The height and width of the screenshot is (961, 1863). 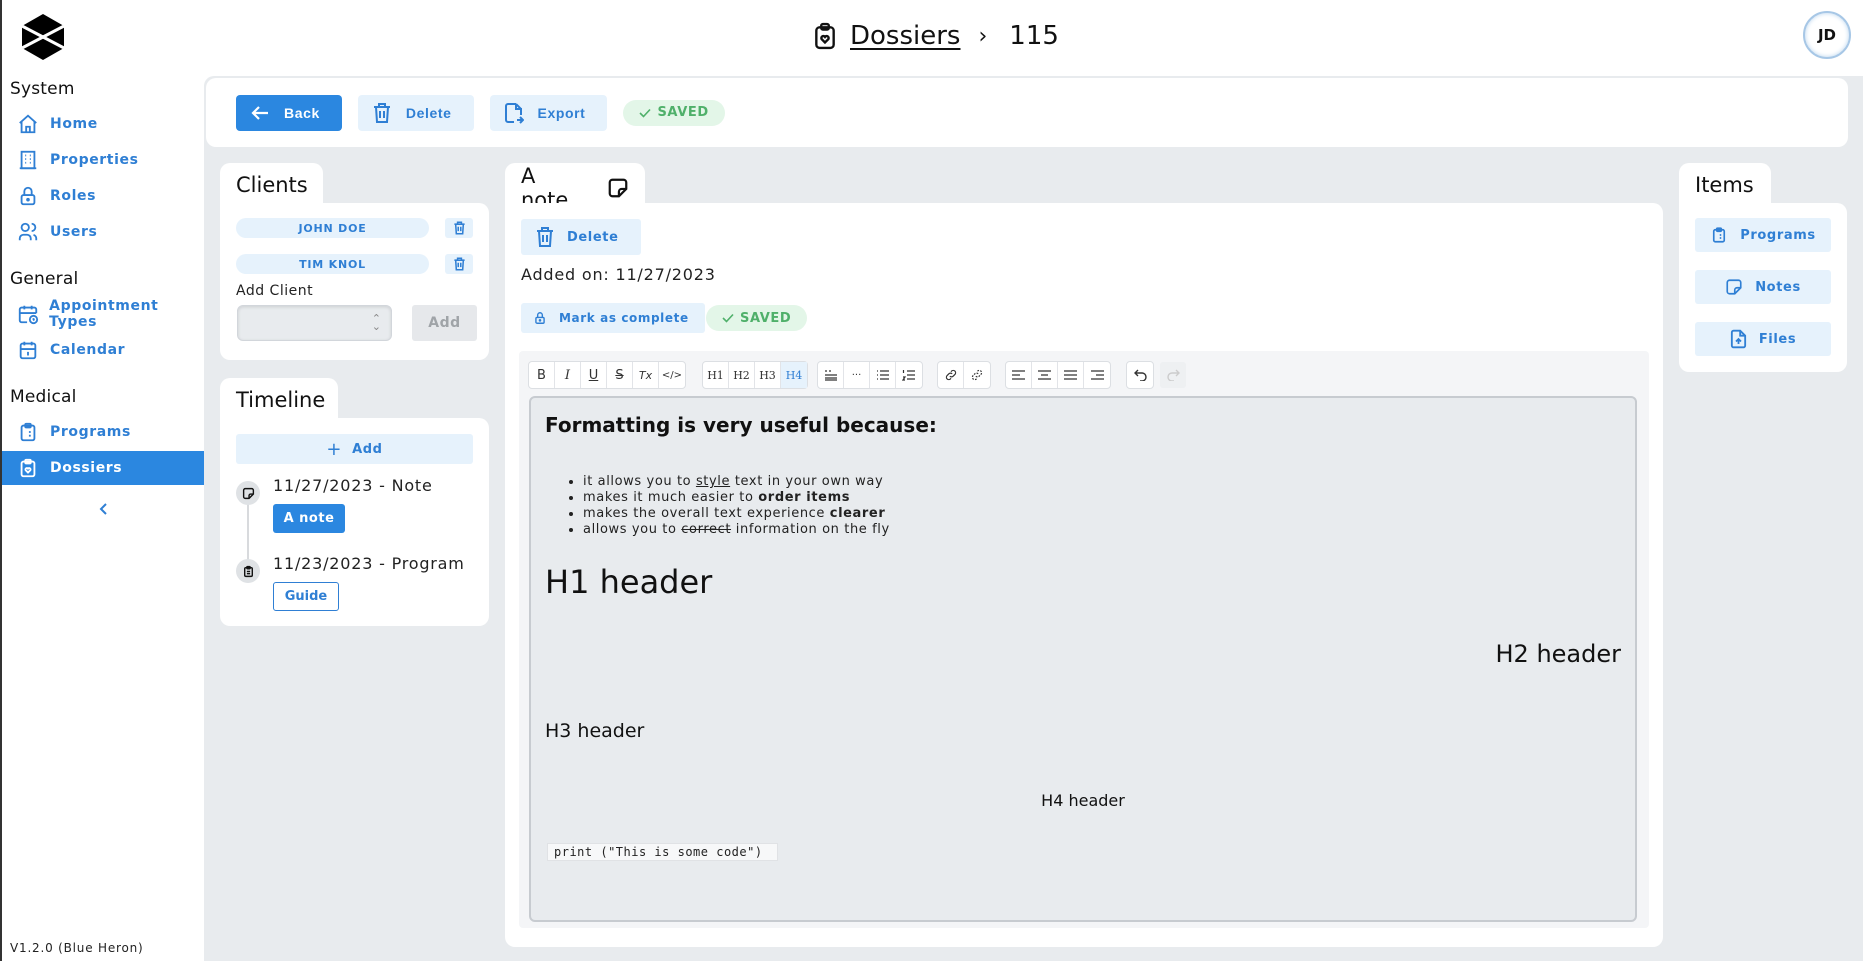 I want to click on clients-panel: JOHN DOE TIM KNOL Add Client ⌃ ⌄ Add, so click(x=354, y=281).